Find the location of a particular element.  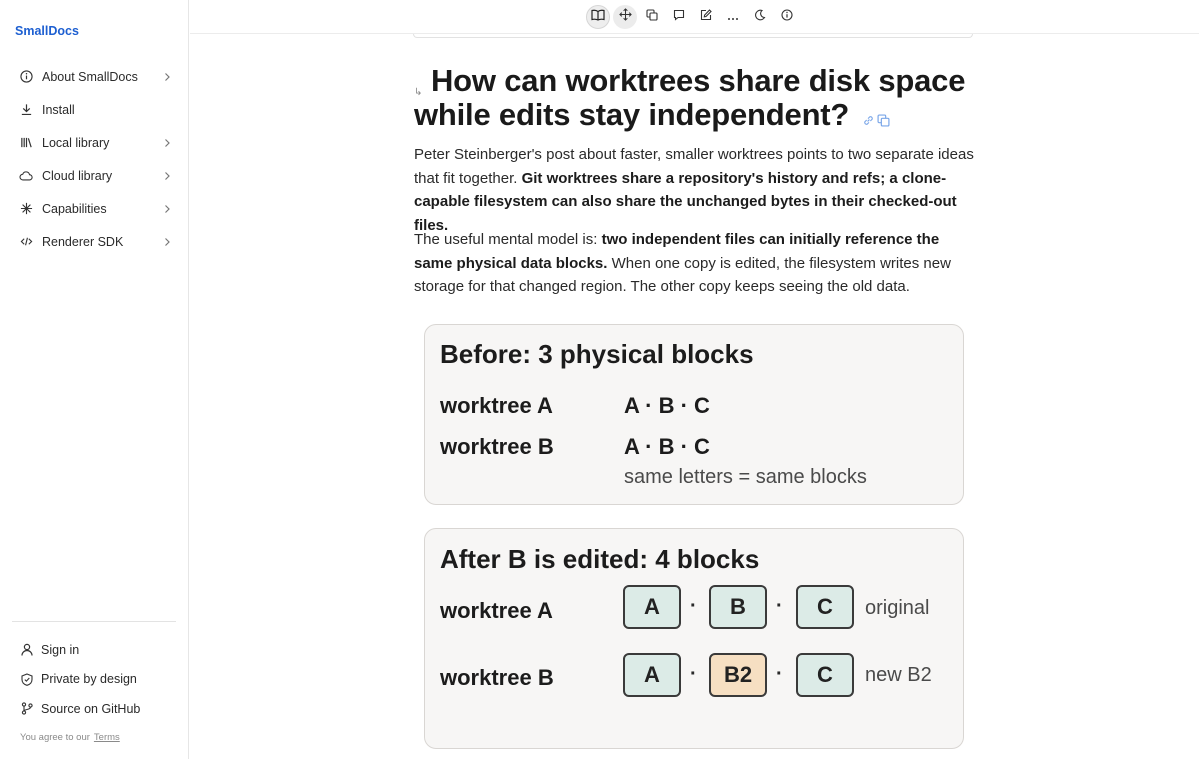

comment-icon is located at coordinates (679, 17).